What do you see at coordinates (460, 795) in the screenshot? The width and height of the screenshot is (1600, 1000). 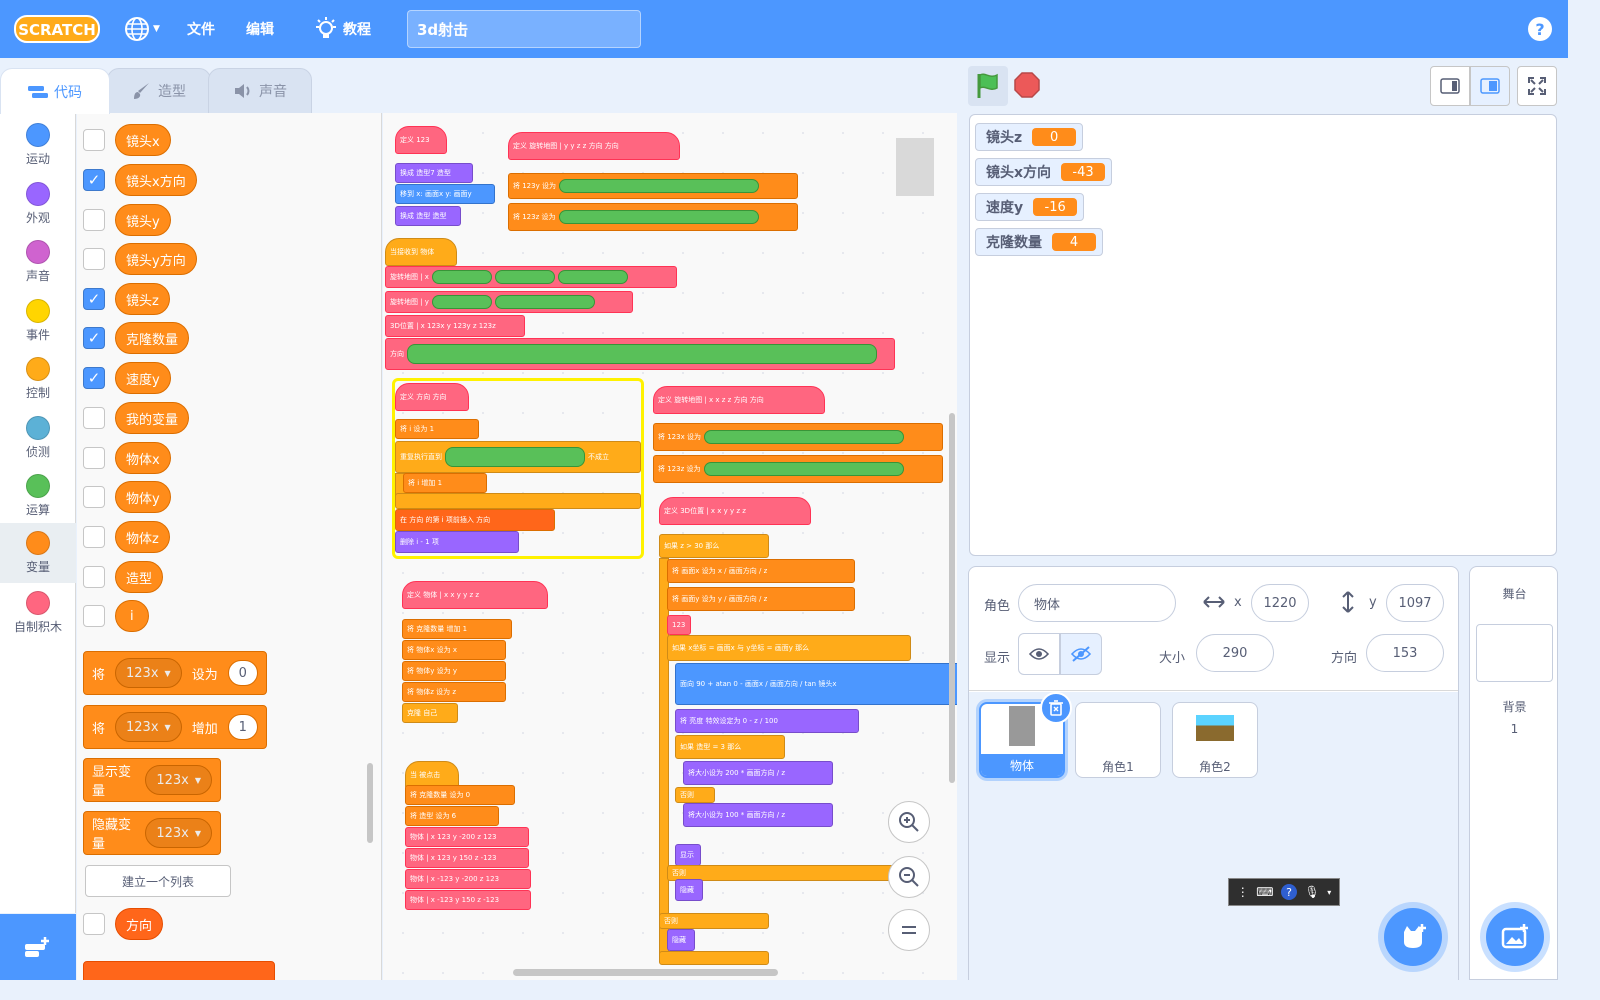 I see `set-variable-block: 将 克隆数量 设为 0` at bounding box center [460, 795].